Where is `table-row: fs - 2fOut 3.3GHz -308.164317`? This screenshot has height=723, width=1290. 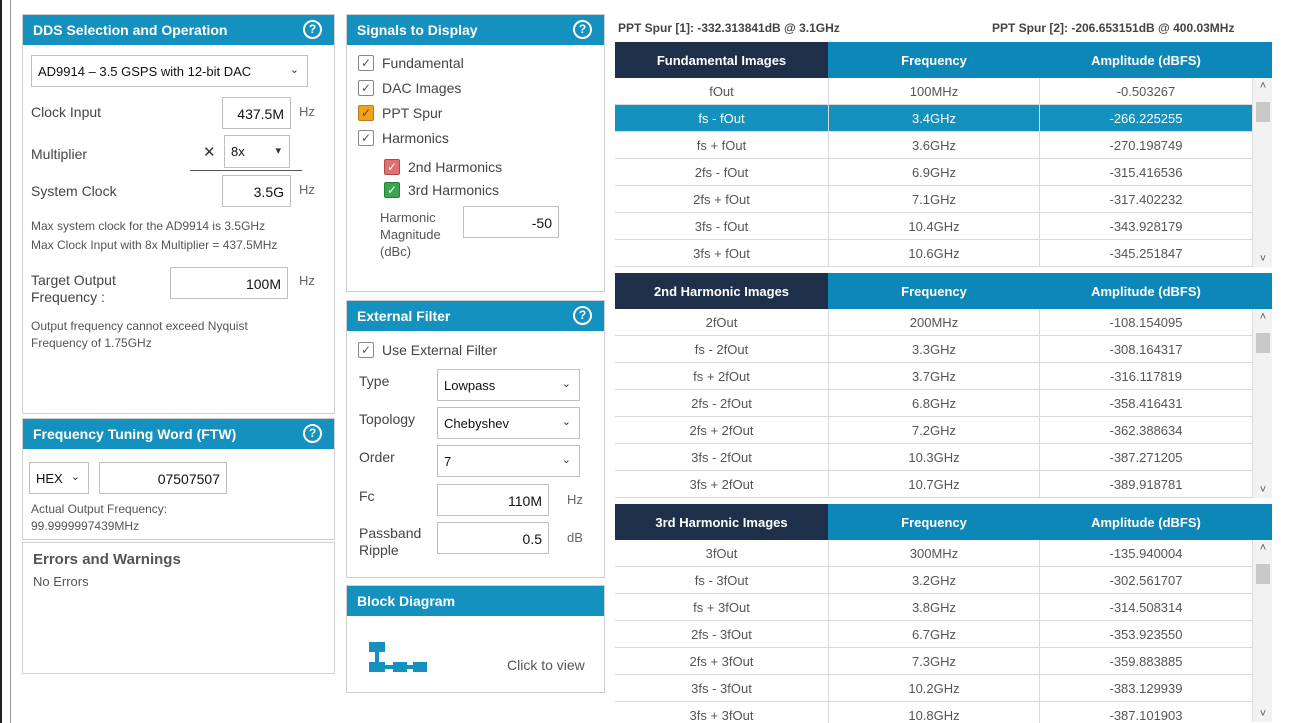
table-row: fs - 2fOut 3.3GHz -308.164317 is located at coordinates (943, 349).